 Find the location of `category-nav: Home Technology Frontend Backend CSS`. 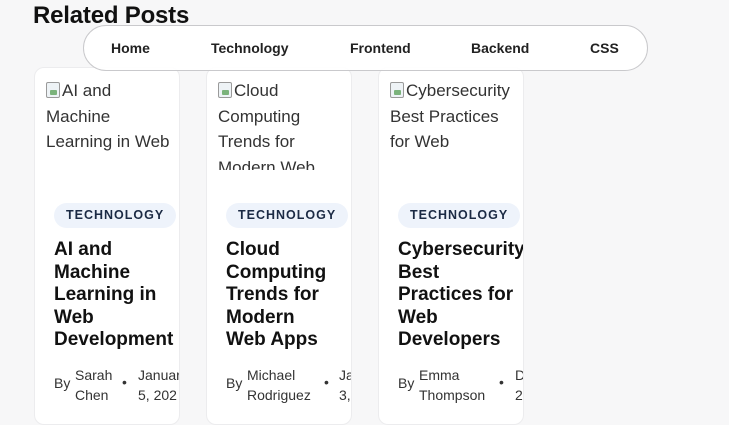

category-nav: Home Technology Frontend Backend CSS is located at coordinates (365, 48).